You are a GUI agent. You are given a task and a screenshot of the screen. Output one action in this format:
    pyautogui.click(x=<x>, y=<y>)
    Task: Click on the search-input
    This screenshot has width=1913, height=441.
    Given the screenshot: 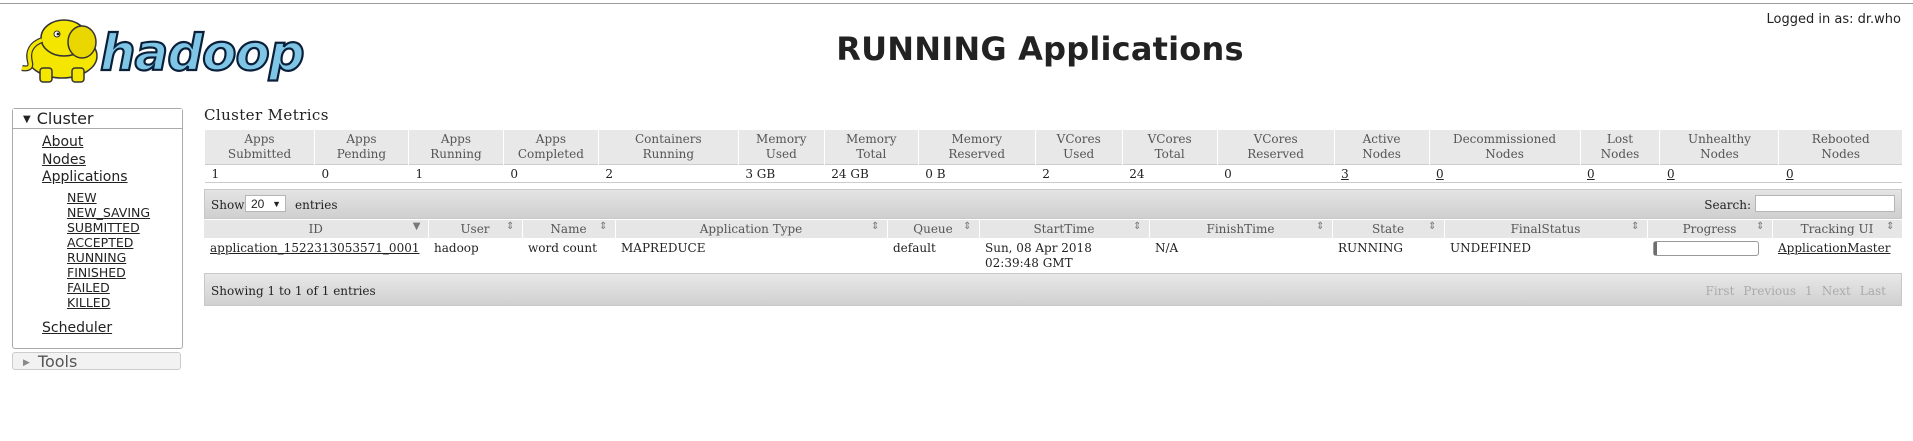 What is the action you would take?
    pyautogui.click(x=1825, y=203)
    